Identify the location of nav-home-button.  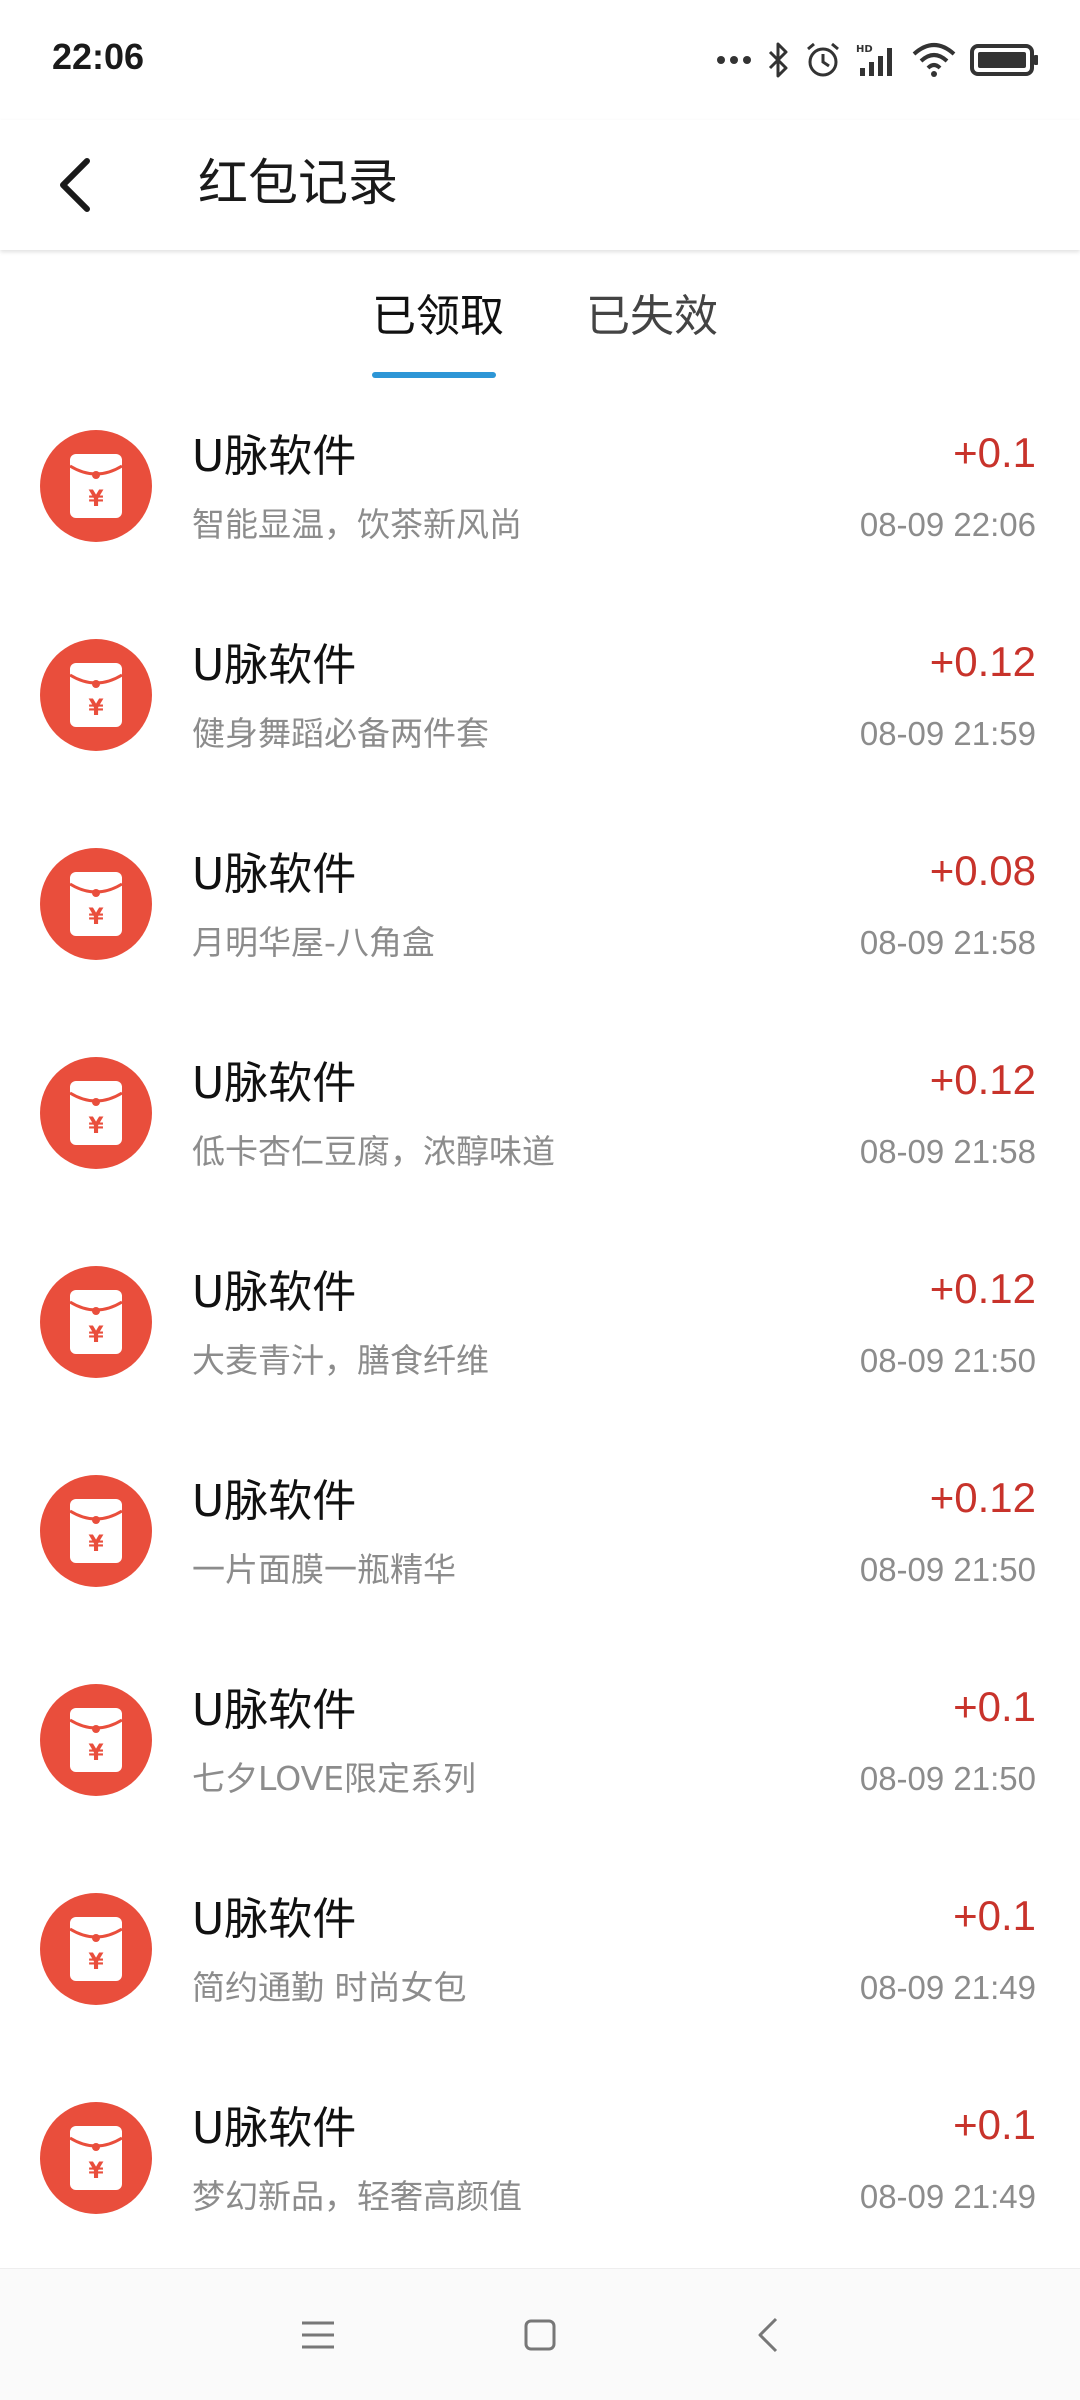
(540, 2335).